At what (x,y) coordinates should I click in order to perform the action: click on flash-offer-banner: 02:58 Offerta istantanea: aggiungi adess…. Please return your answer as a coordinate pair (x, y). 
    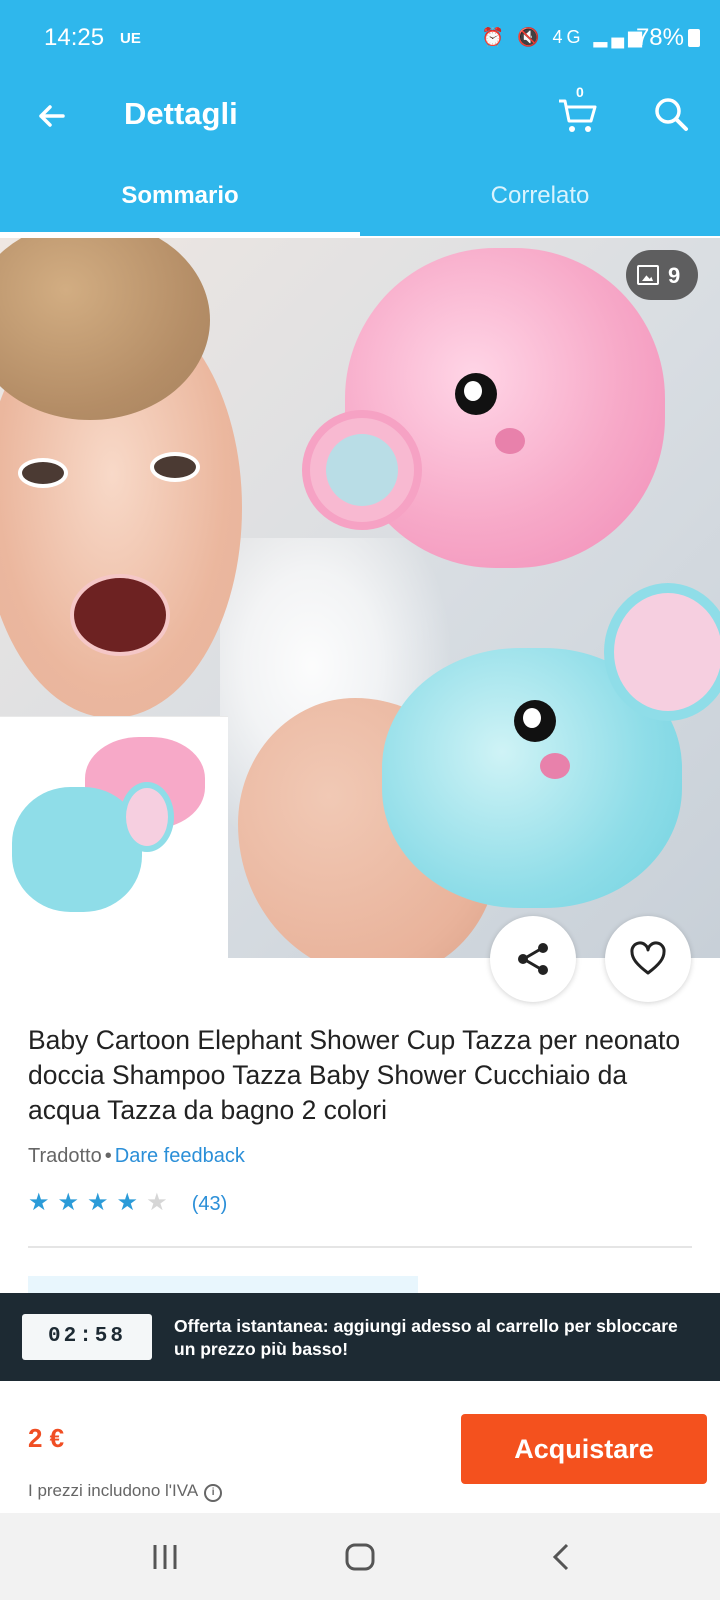
    Looking at the image, I should click on (360, 1337).